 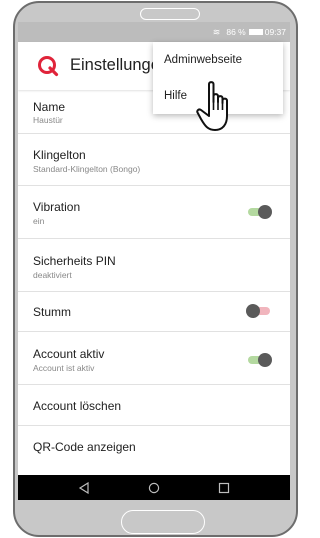 I want to click on setting-label: Vibration, so click(x=57, y=207).